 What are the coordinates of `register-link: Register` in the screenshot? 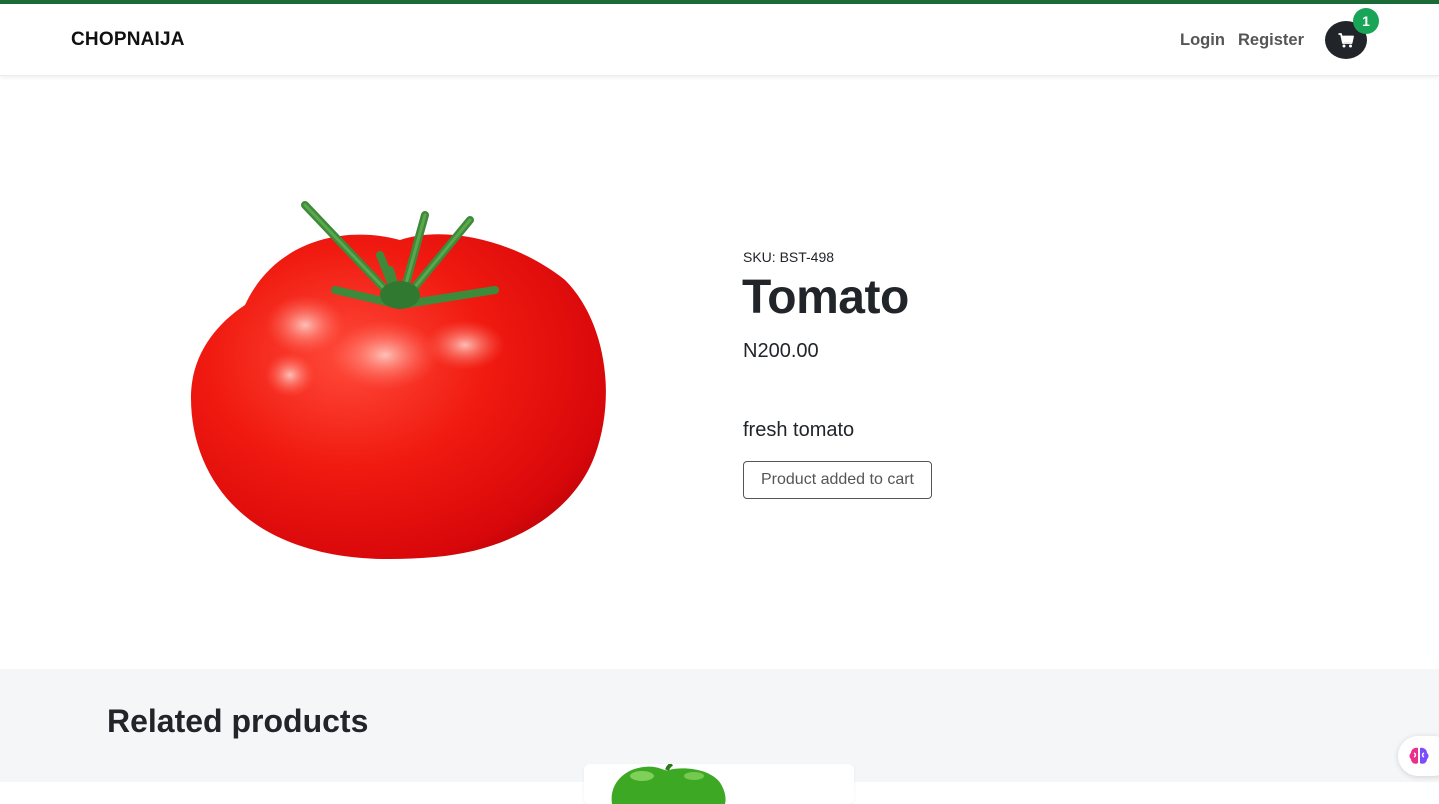 It's located at (1271, 40).